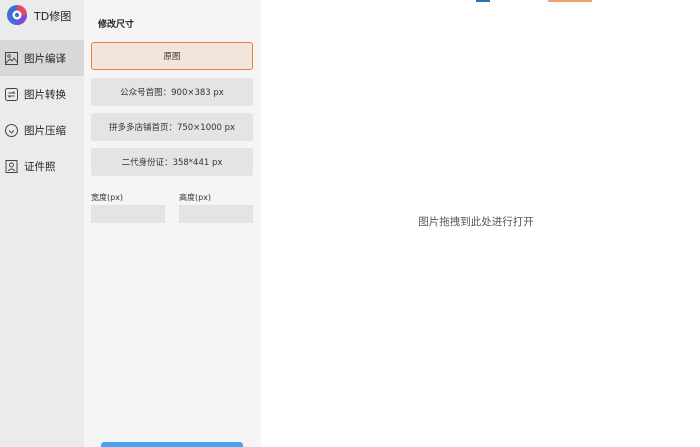 The image size is (700, 447). What do you see at coordinates (172, 444) in the screenshot?
I see `apply-button` at bounding box center [172, 444].